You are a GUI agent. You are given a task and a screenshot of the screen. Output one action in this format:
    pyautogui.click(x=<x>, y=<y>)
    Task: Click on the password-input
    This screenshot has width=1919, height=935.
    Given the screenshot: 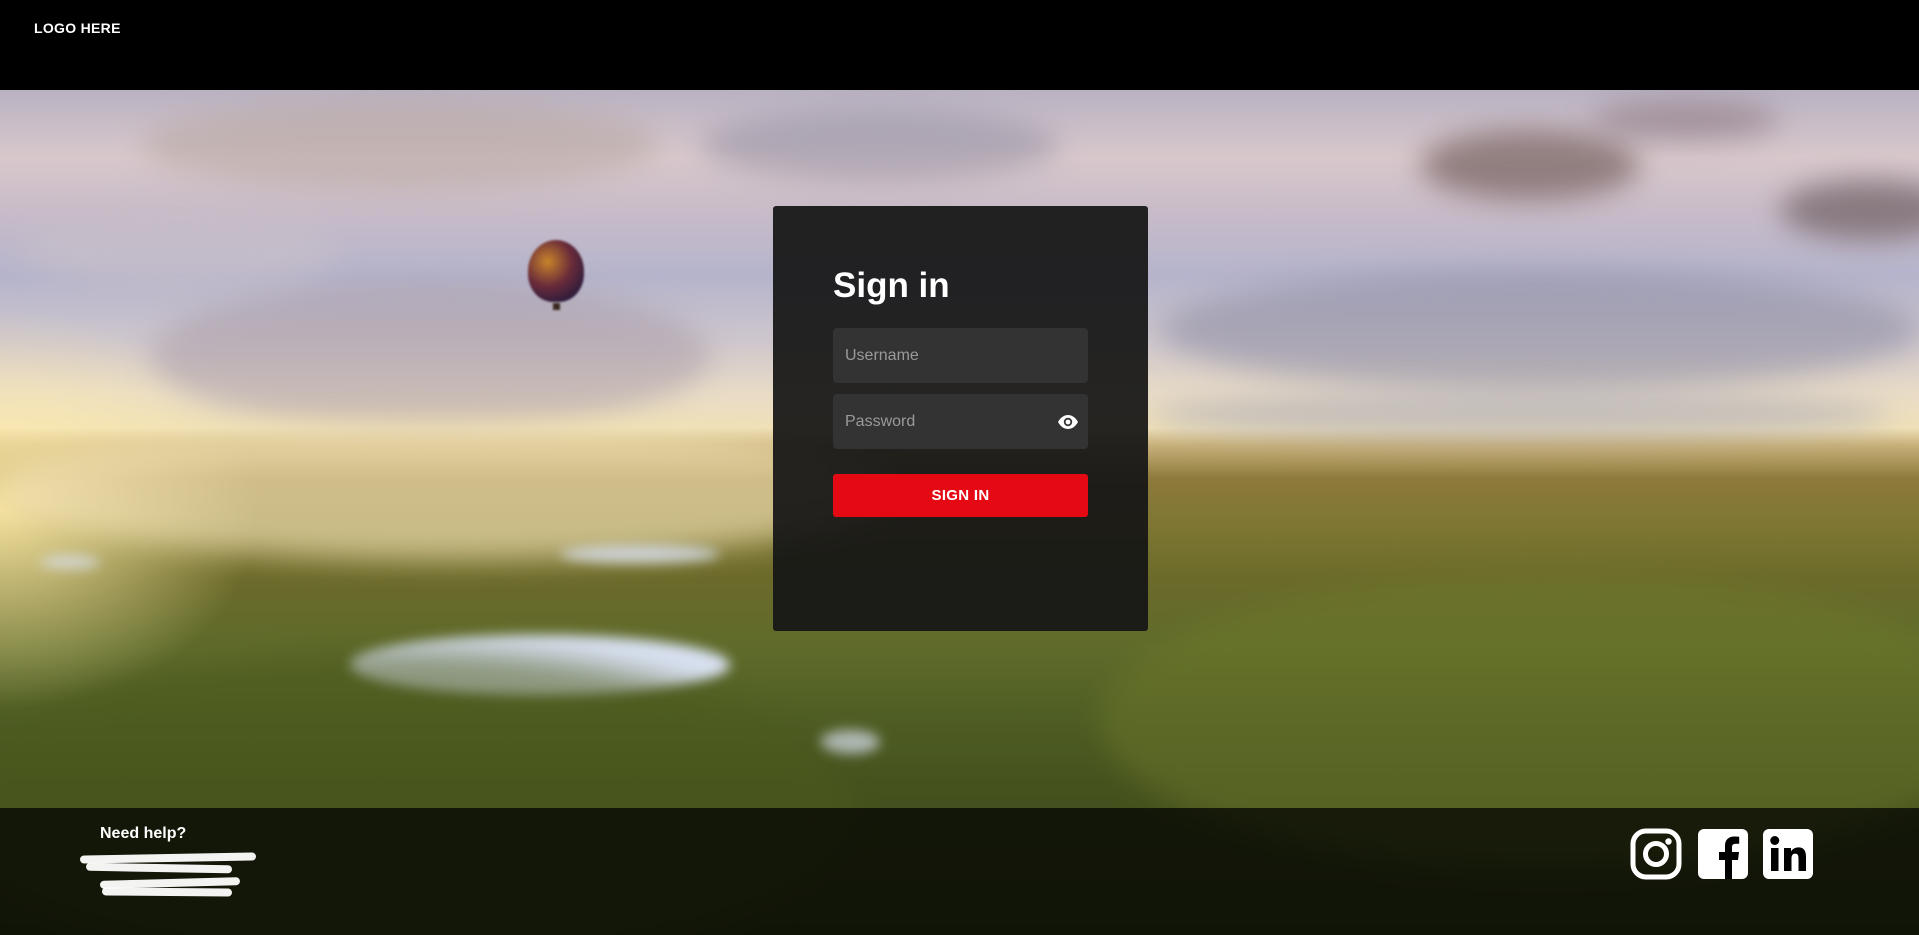 What is the action you would take?
    pyautogui.click(x=960, y=421)
    